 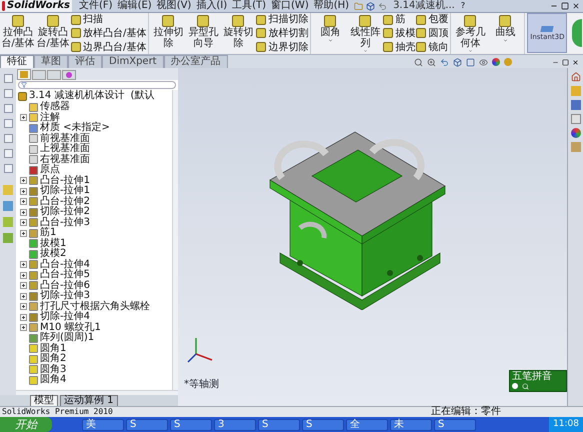 I want to click on tree-item-label: 圆角1, so click(x=53, y=349).